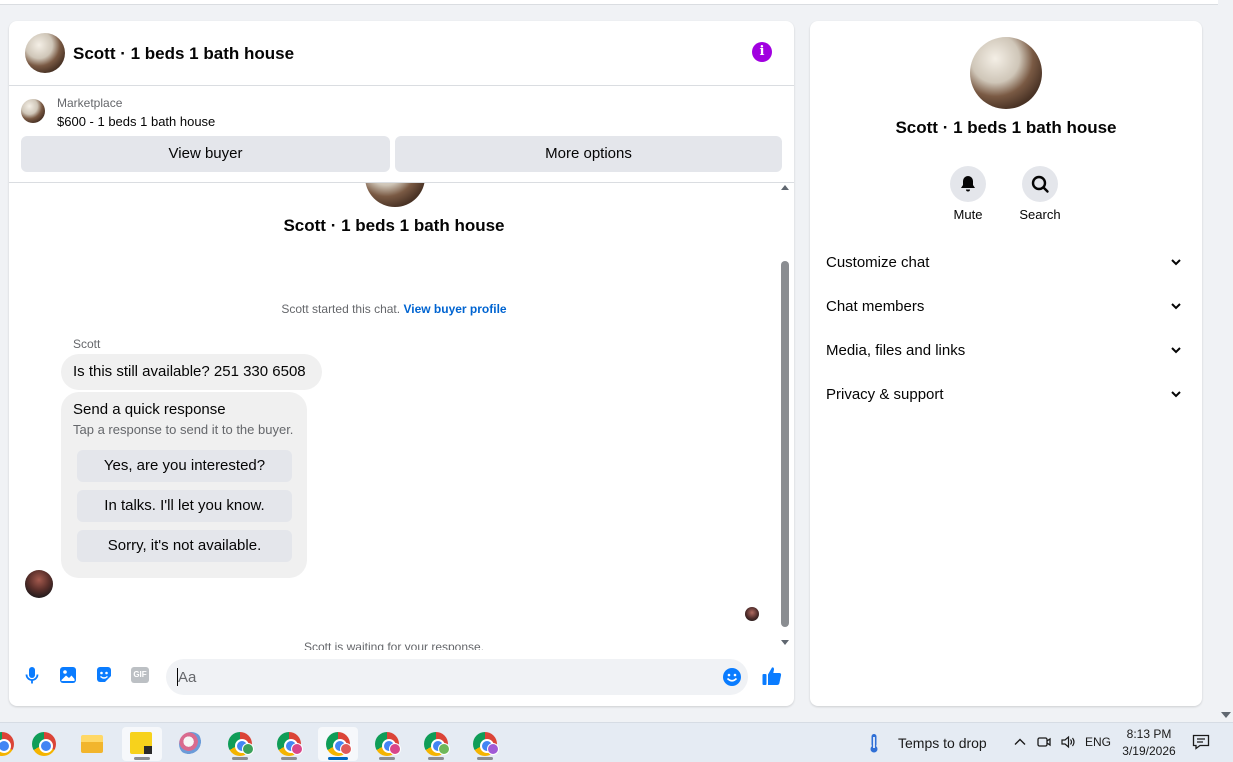 The width and height of the screenshot is (1233, 762). Describe the element at coordinates (401, 53) in the screenshot. I see `chat-header: Scott · 1 beds 1 bath house i` at that location.